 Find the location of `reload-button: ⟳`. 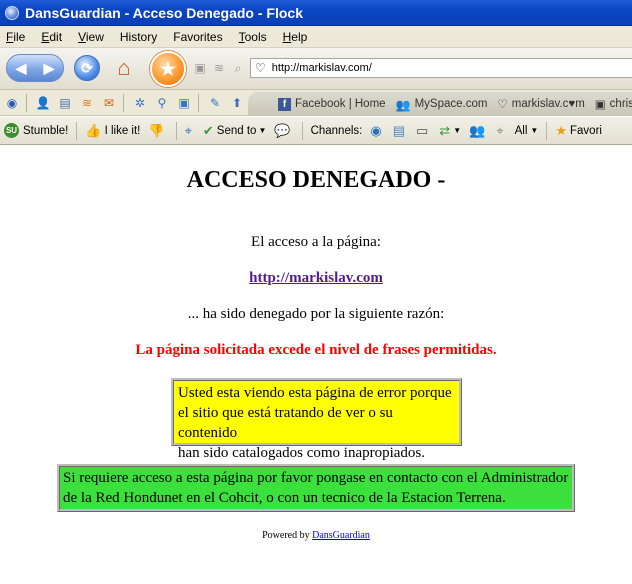

reload-button: ⟳ is located at coordinates (87, 68).